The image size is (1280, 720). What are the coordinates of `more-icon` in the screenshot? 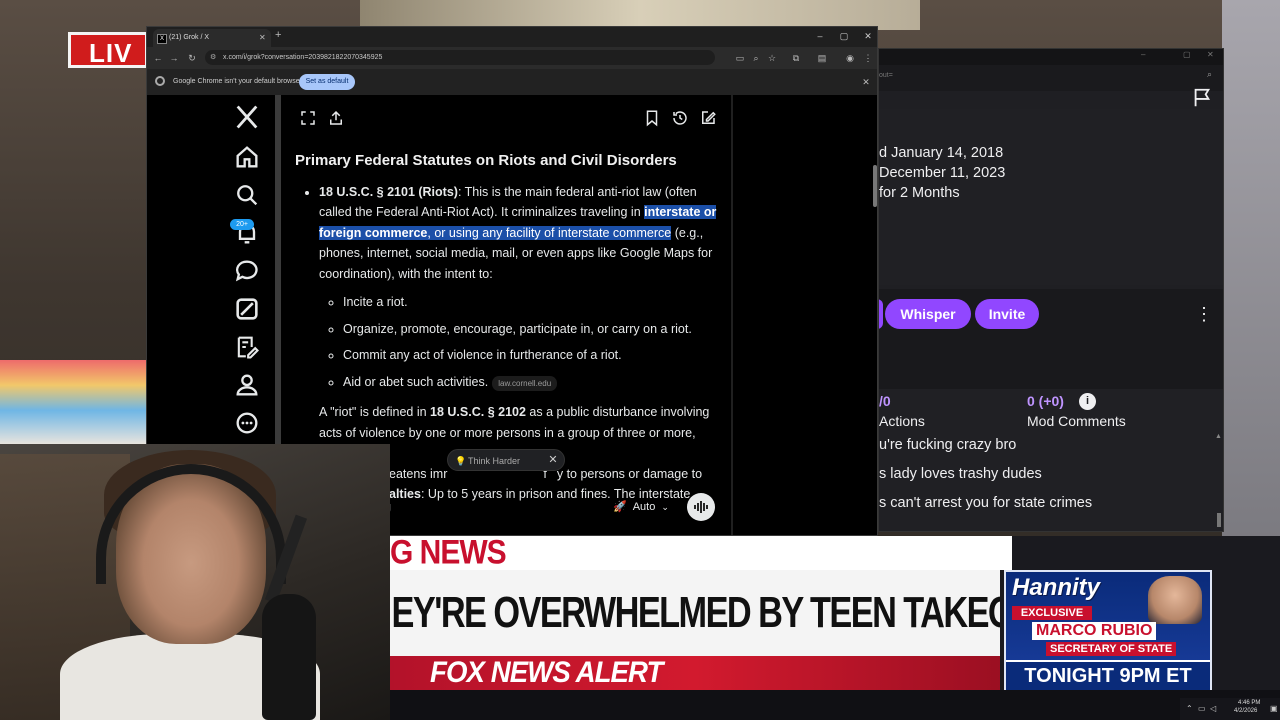 It's located at (247, 423).